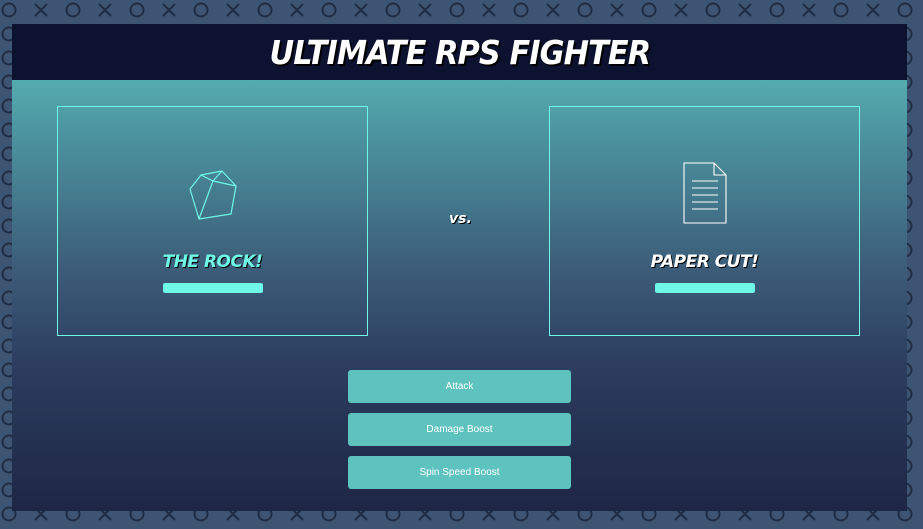 This screenshot has width=923, height=529. What do you see at coordinates (704, 262) in the screenshot?
I see `opponent-name: PAPER CUT!` at bounding box center [704, 262].